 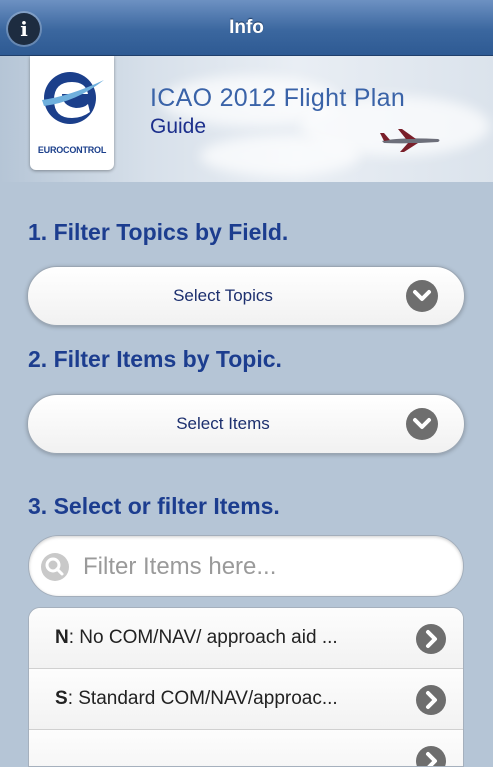 What do you see at coordinates (178, 126) in the screenshot?
I see `banner-subtitle: Guide` at bounding box center [178, 126].